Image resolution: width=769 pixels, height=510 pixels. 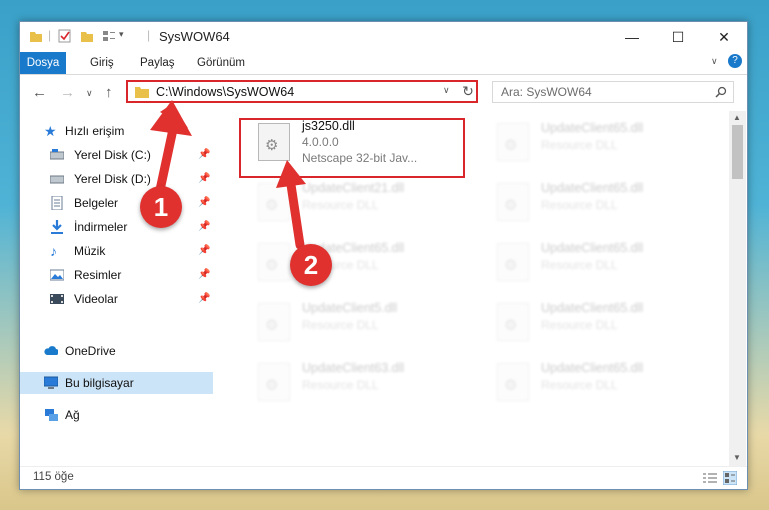 I want to click on sidebar-item-local-disk-c: Yerel Disk (C:) 📌, so click(x=116, y=155).